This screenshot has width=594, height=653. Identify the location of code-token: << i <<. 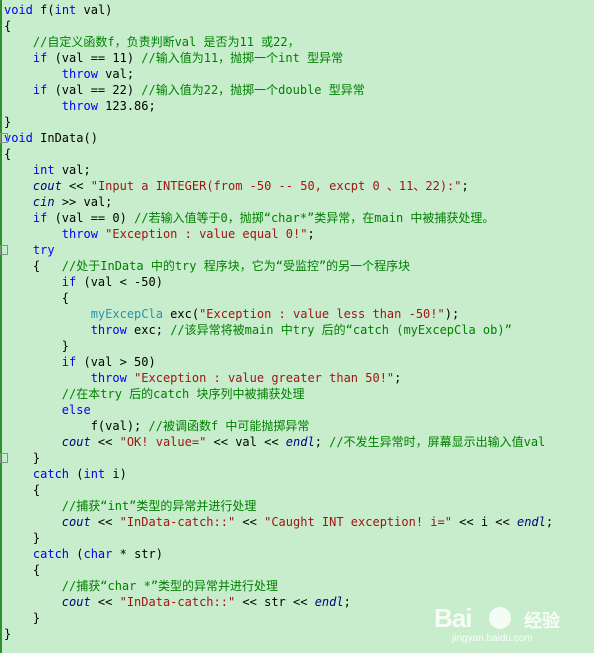
(484, 522).